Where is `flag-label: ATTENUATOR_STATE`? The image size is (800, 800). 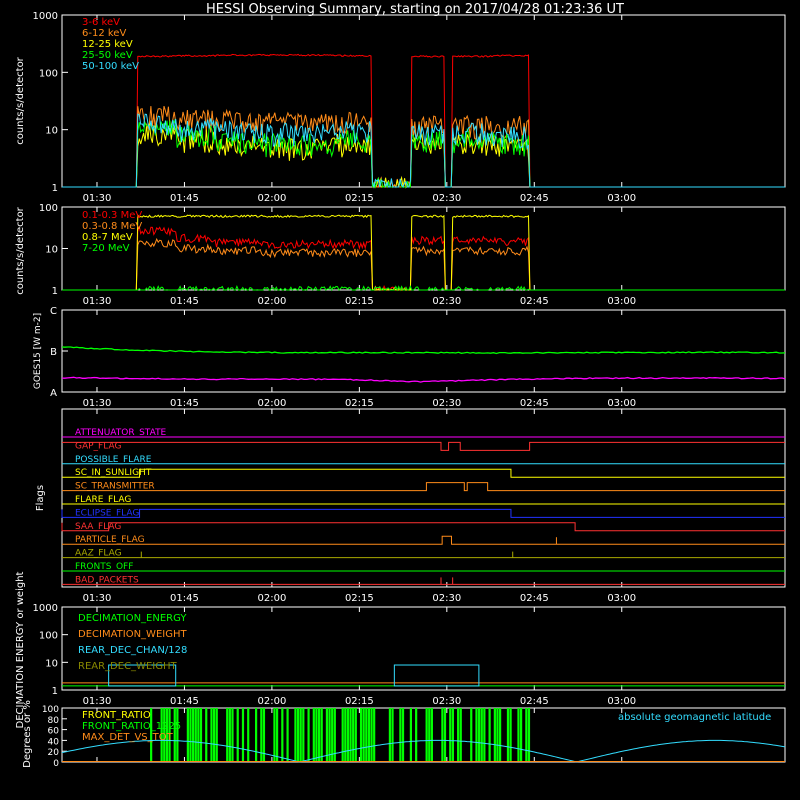 flag-label: ATTENUATOR_STATE is located at coordinates (121, 433).